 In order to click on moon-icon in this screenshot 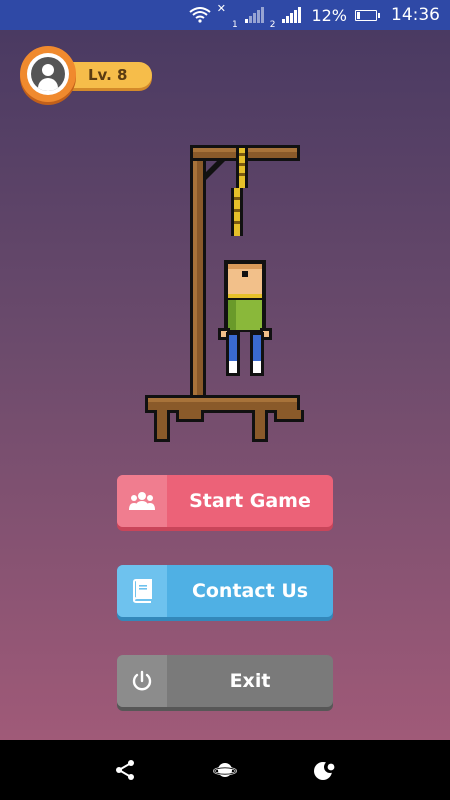, I will do `click(325, 770)`.